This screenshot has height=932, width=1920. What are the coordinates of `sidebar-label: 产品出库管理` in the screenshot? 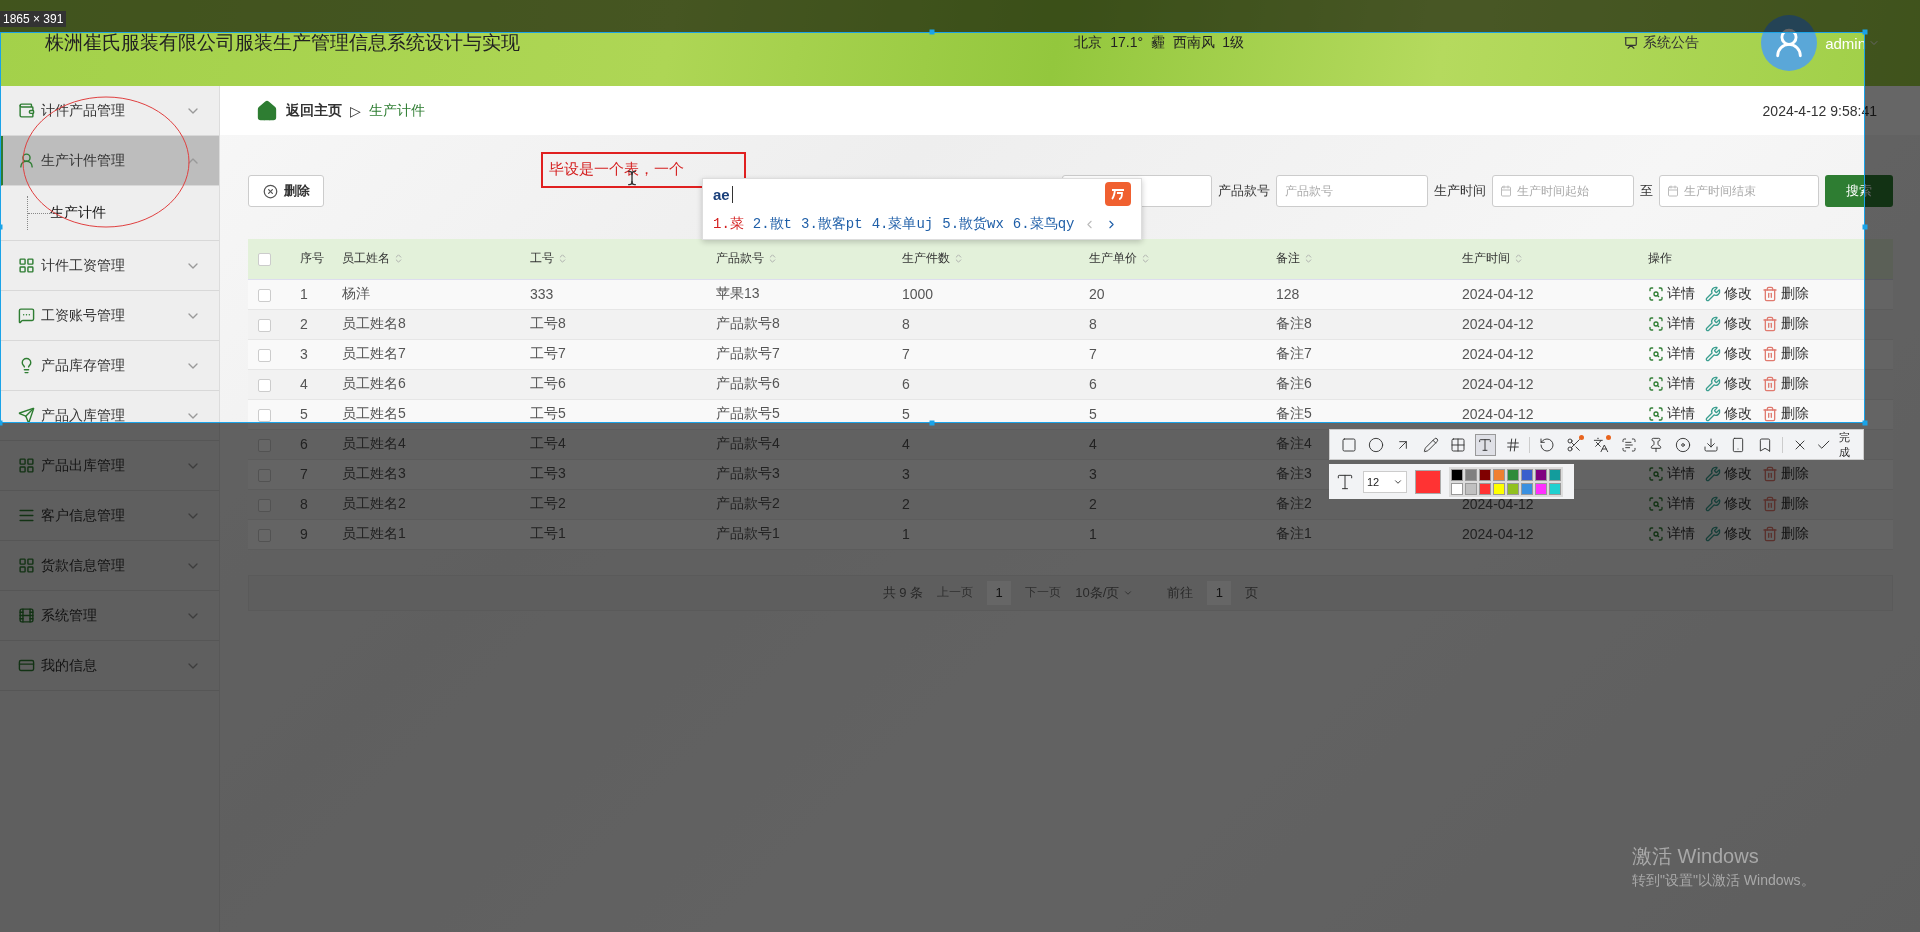 It's located at (83, 465).